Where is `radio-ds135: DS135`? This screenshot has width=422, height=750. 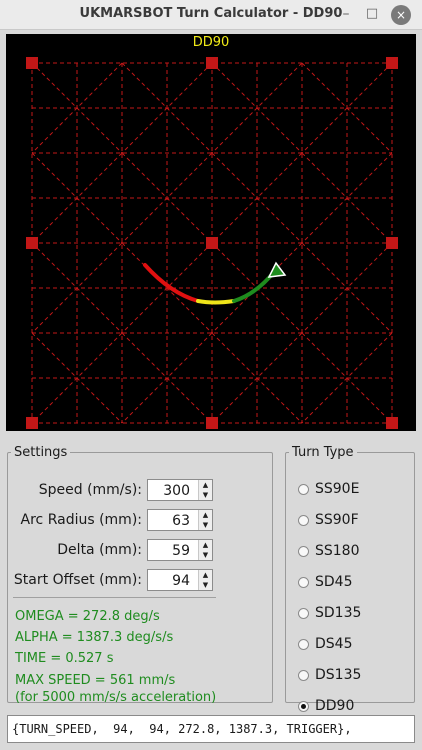
radio-ds135: DS135 is located at coordinates (353, 676).